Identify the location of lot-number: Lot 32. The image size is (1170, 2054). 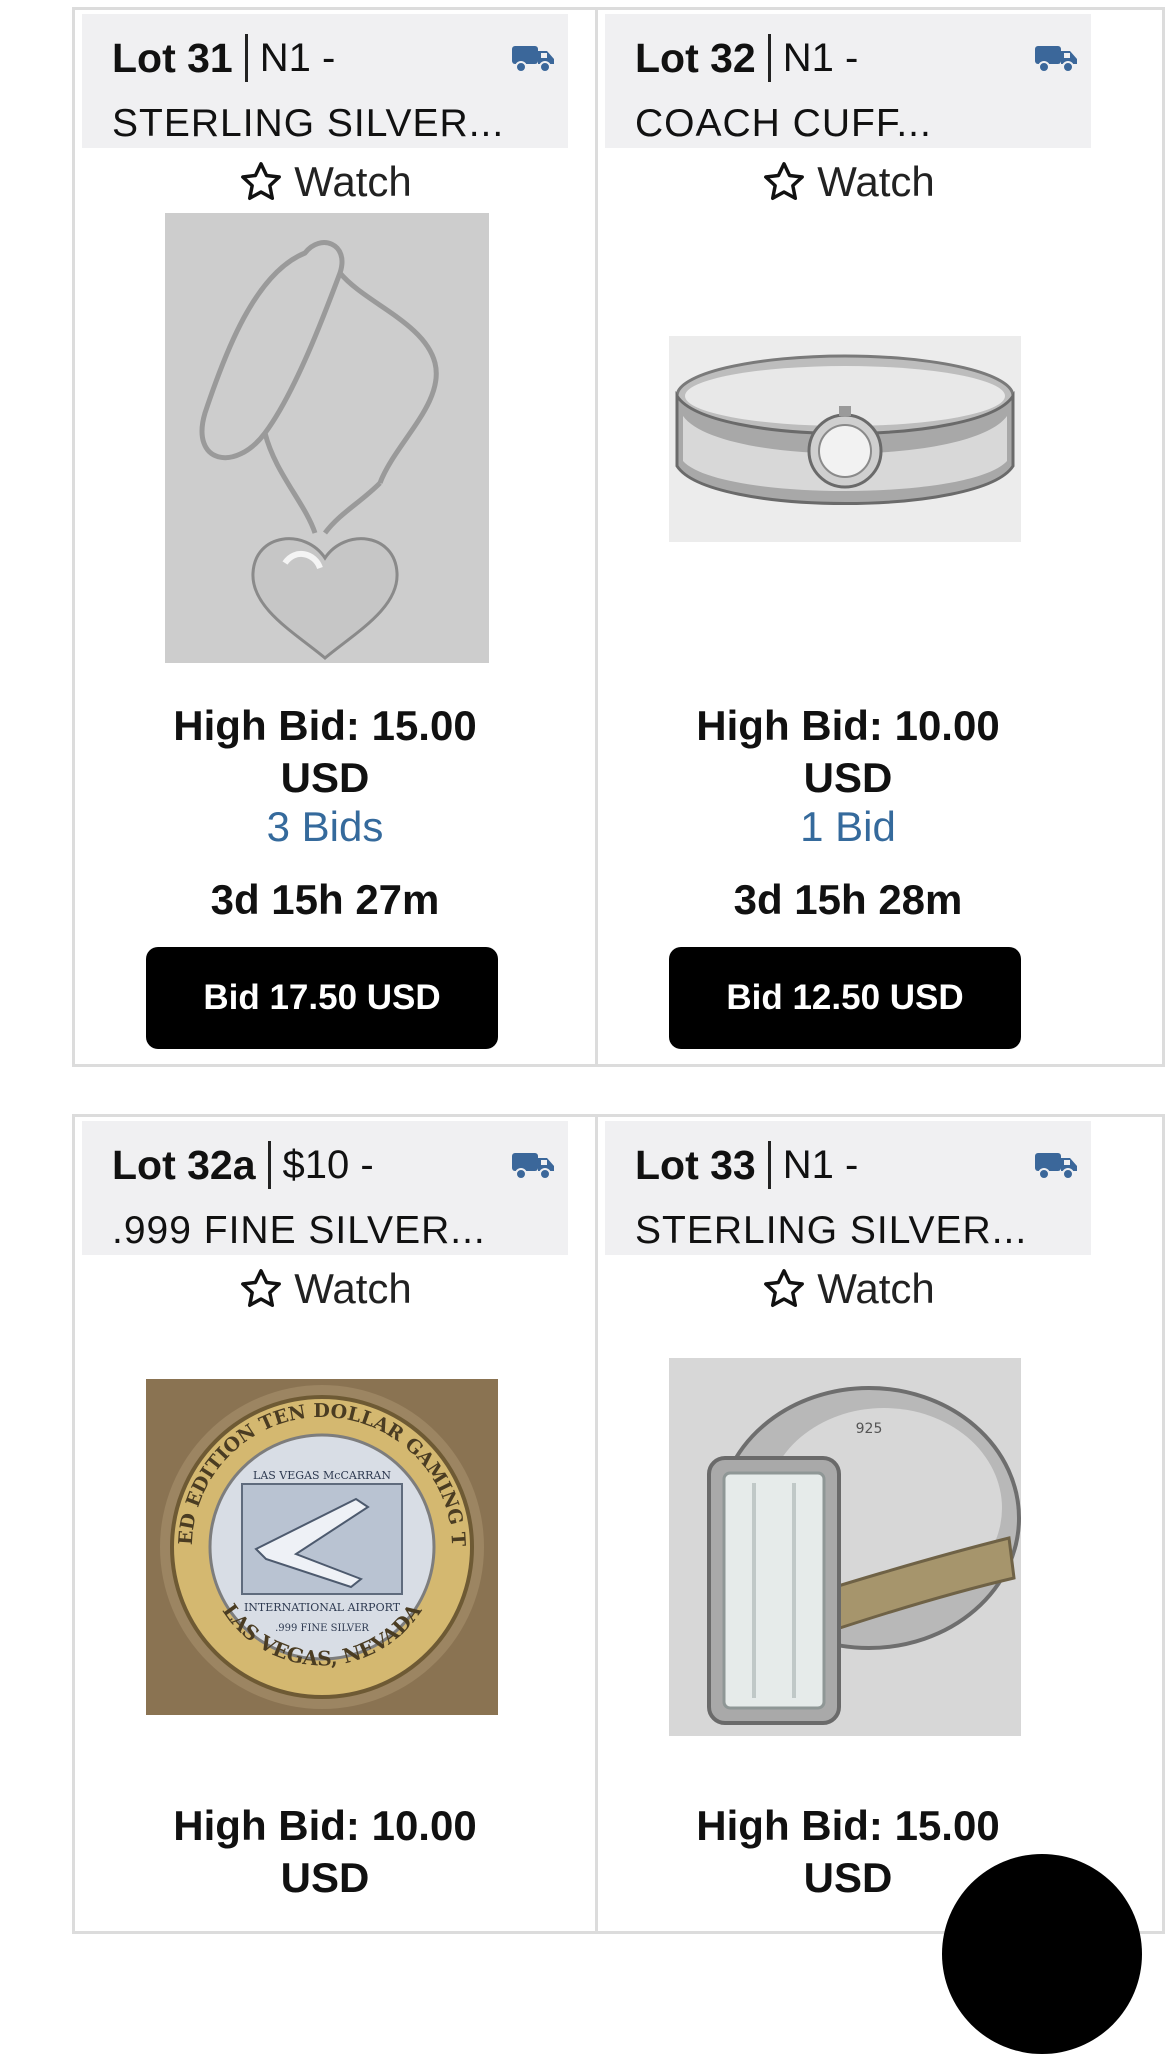
(695, 57).